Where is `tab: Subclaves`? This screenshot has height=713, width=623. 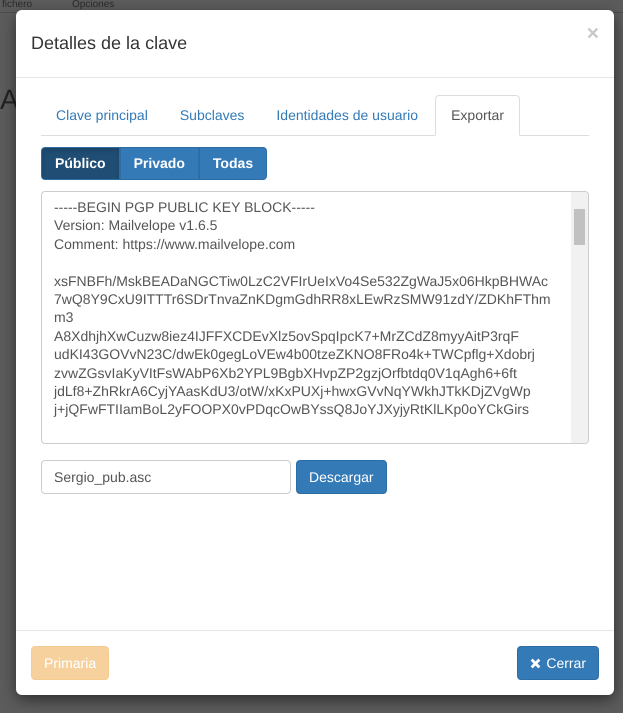 tab: Subclaves is located at coordinates (212, 115).